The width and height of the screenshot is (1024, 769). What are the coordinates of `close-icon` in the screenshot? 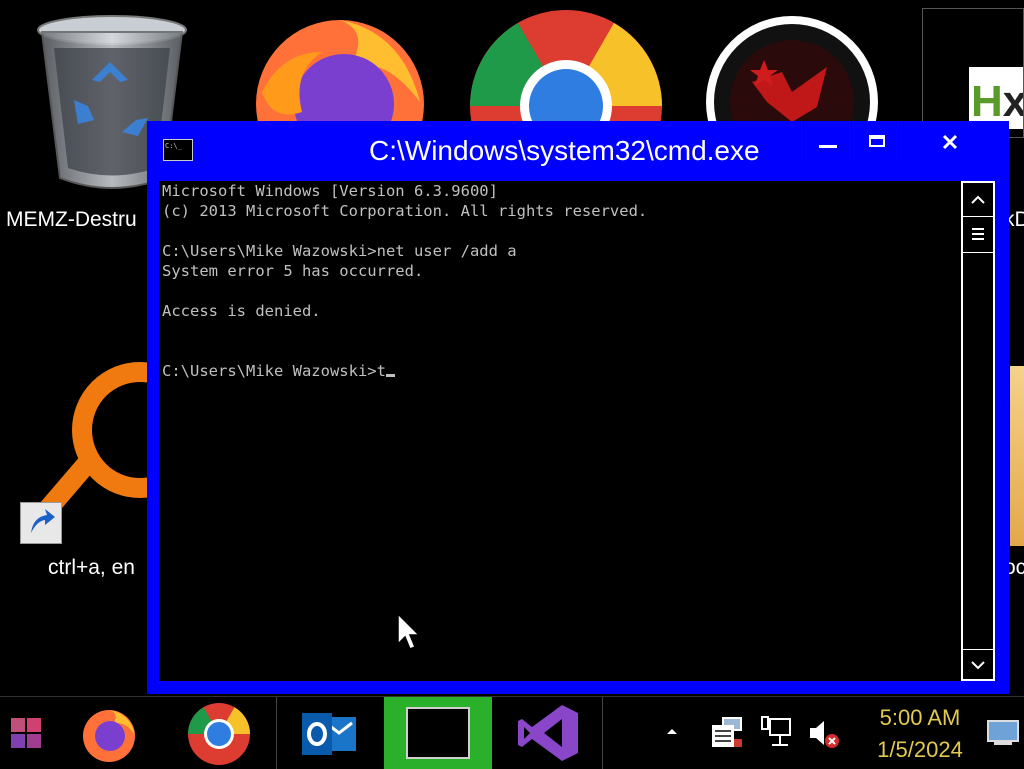 It's located at (950, 142).